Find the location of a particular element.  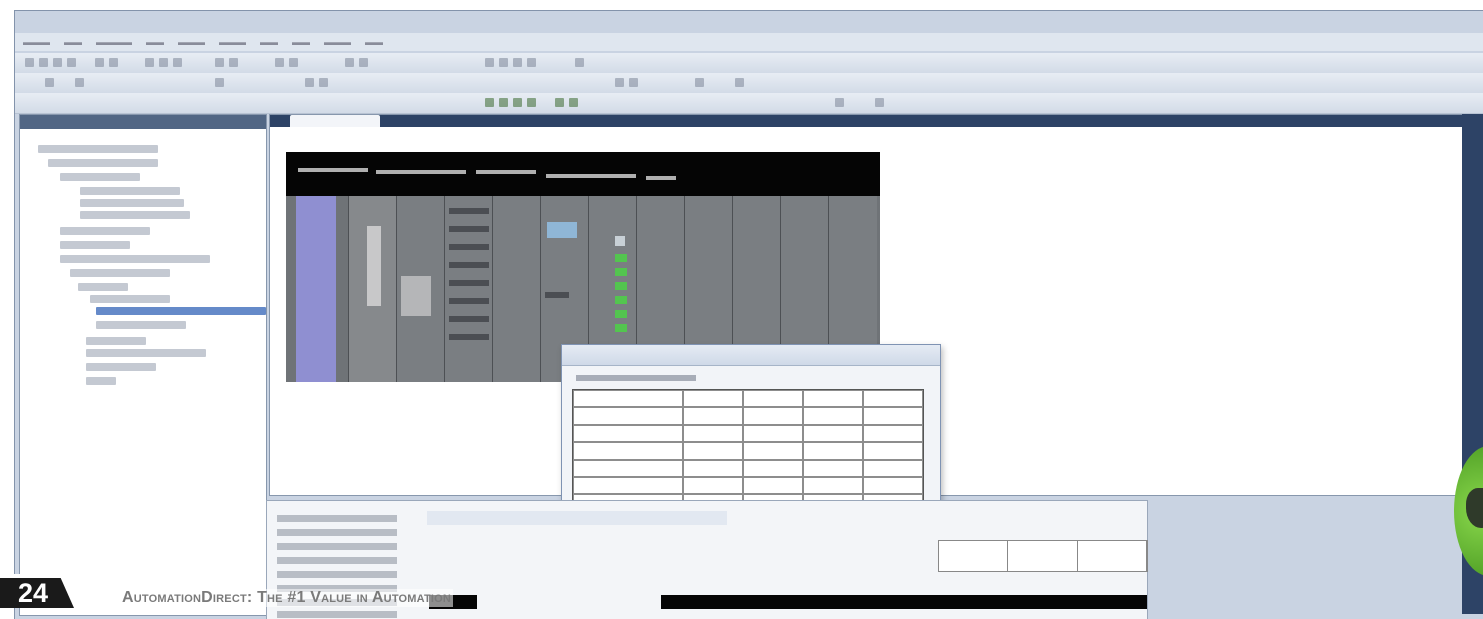

editor-tab-active is located at coordinates (335, 121).